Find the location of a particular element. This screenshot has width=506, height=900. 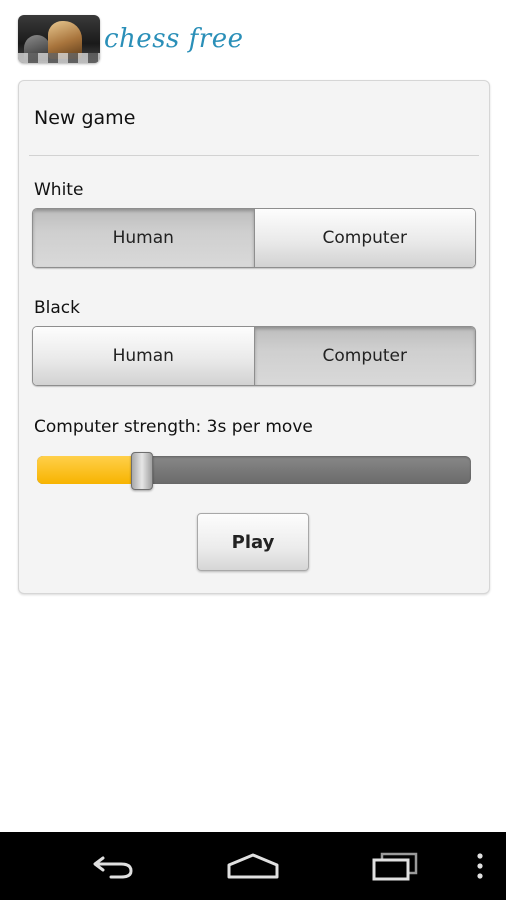

black-label: Black is located at coordinates (57, 308).